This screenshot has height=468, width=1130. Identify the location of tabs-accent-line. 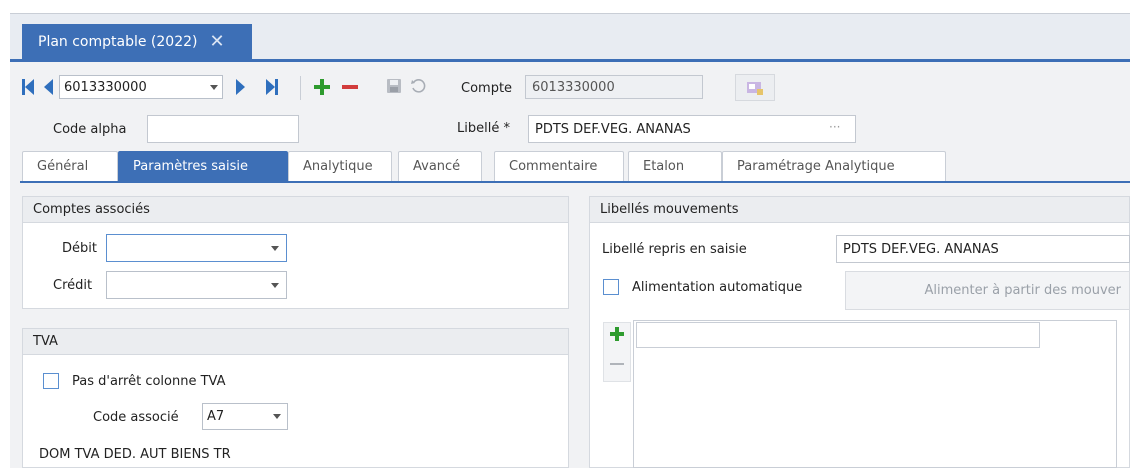
(575, 182).